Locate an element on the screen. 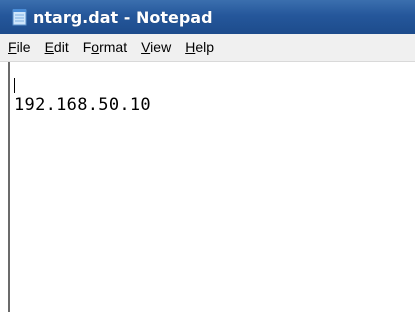 This screenshot has width=415, height=312. menu-file: File is located at coordinates (19, 47).